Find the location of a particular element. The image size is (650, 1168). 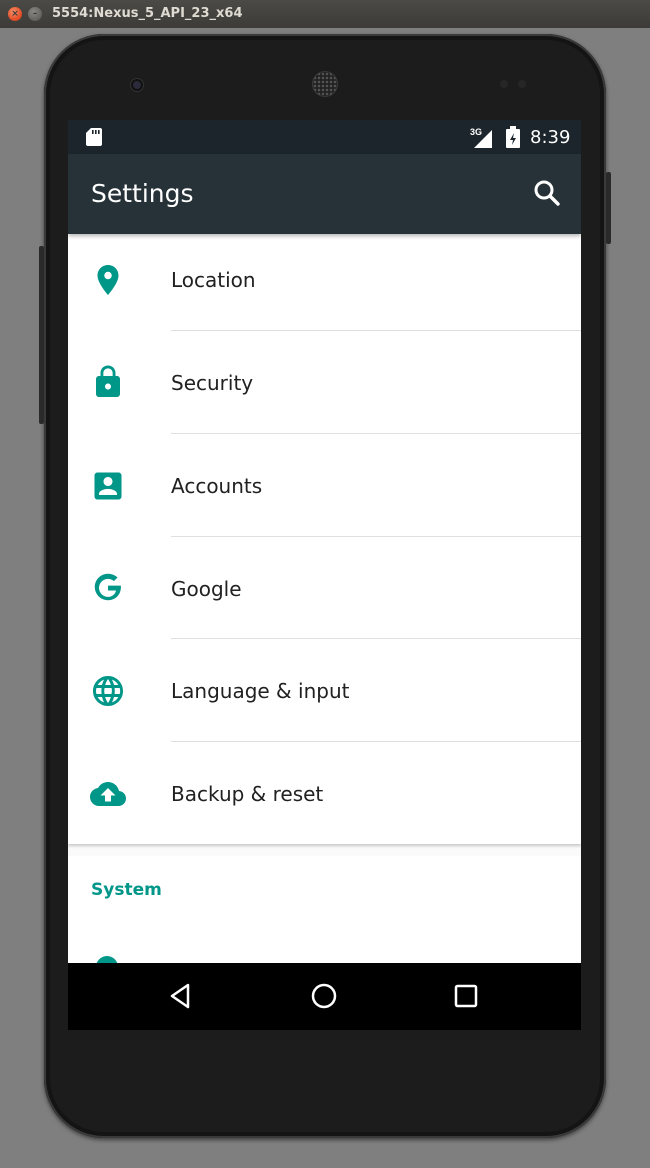

cellular-signal-icon: 3G is located at coordinates (481, 137).